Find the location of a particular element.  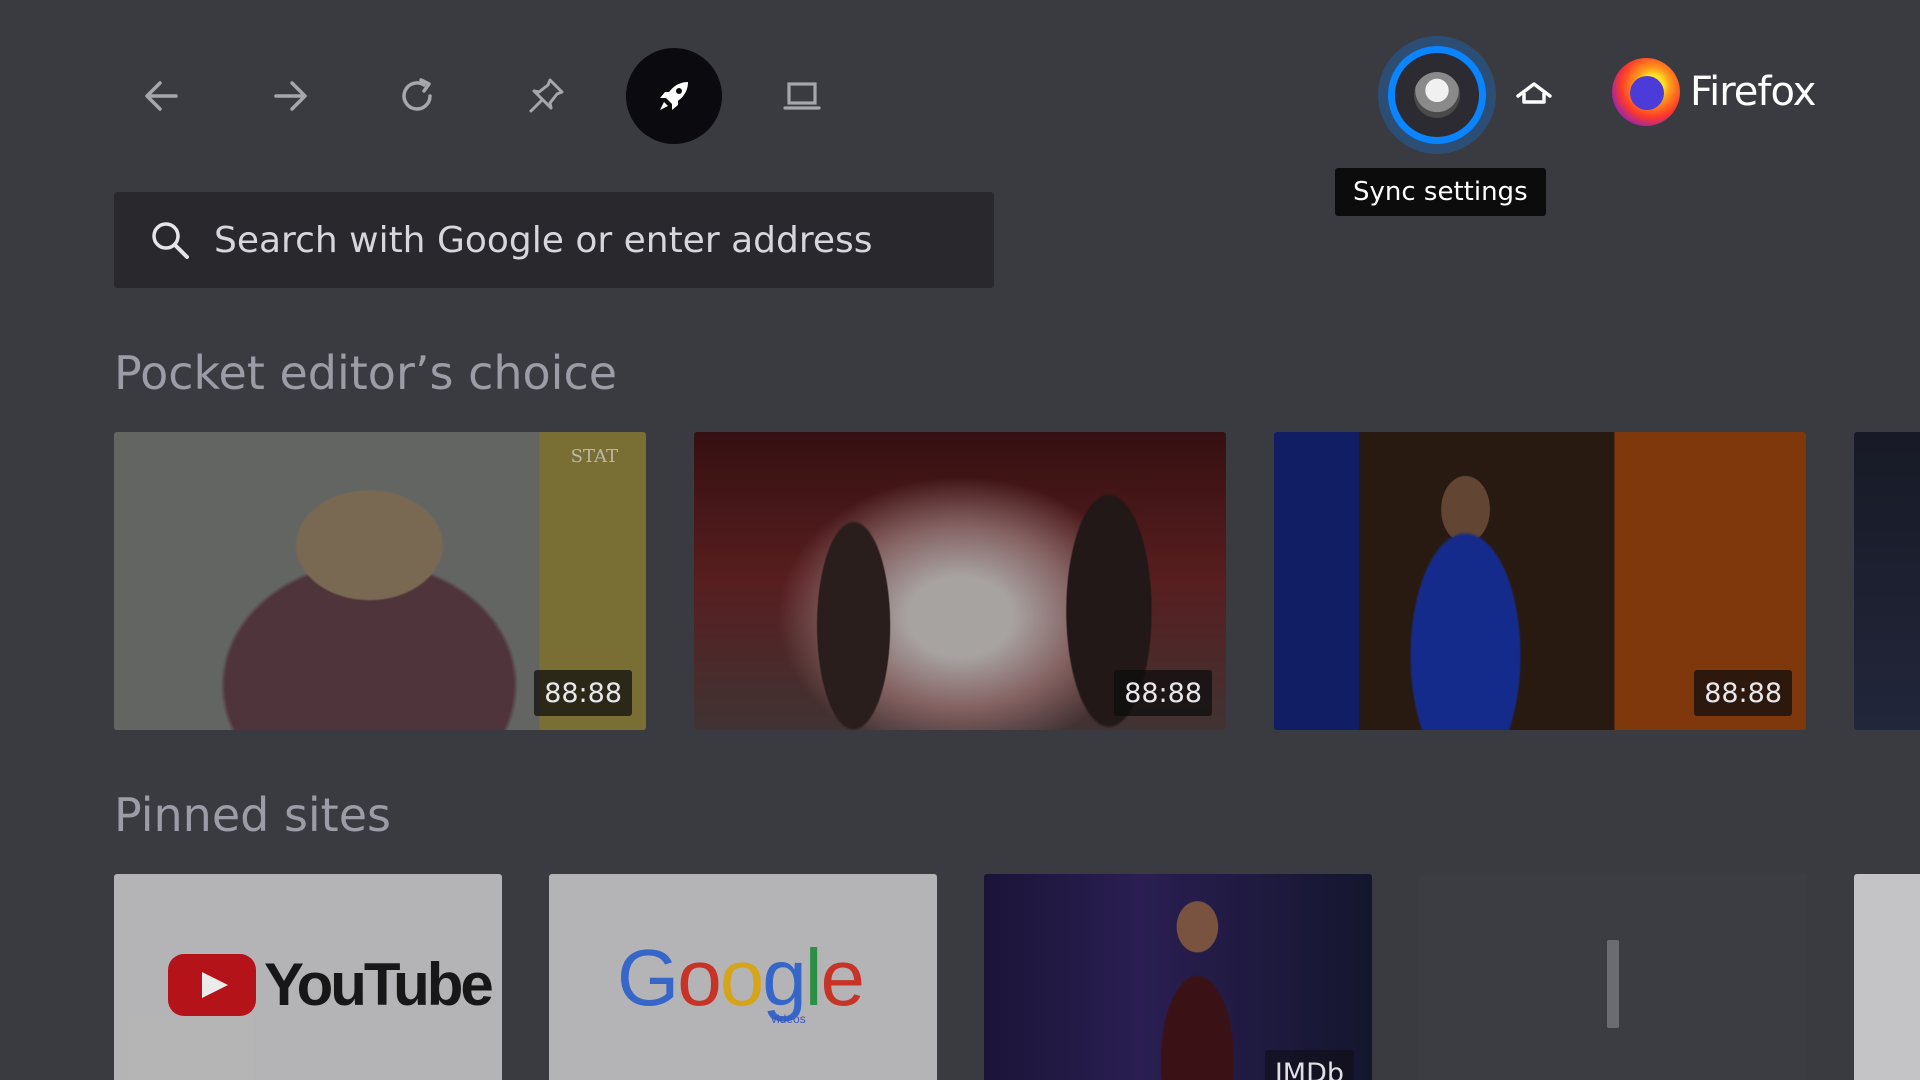

pin-icon is located at coordinates (546, 95).